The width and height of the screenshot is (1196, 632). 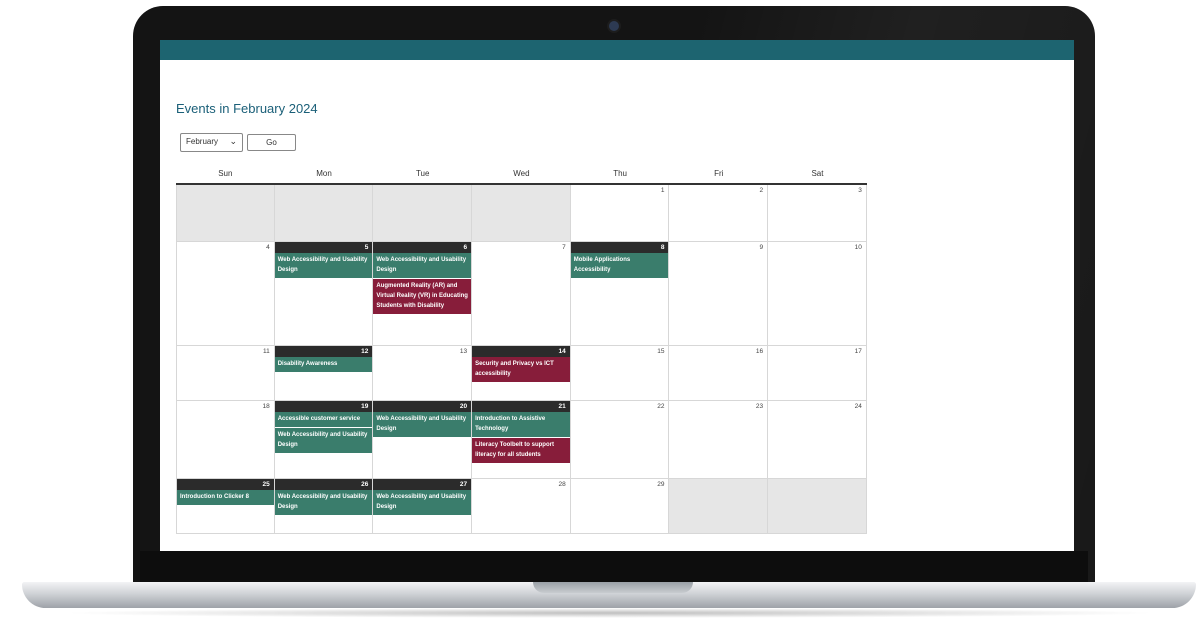 What do you see at coordinates (323, 364) in the screenshot?
I see `calendar-event-link: Disability Awareness` at bounding box center [323, 364].